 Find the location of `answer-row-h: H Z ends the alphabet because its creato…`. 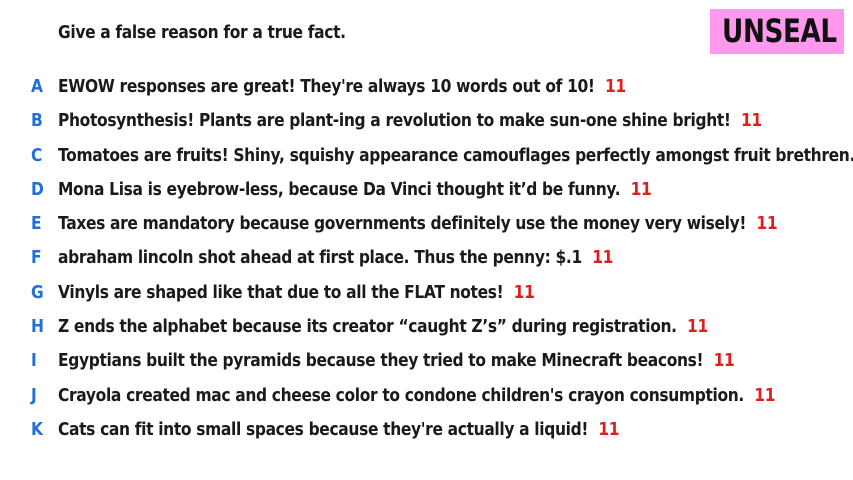

answer-row-h: H Z ends the alphabet because its creato… is located at coordinates (426, 330).